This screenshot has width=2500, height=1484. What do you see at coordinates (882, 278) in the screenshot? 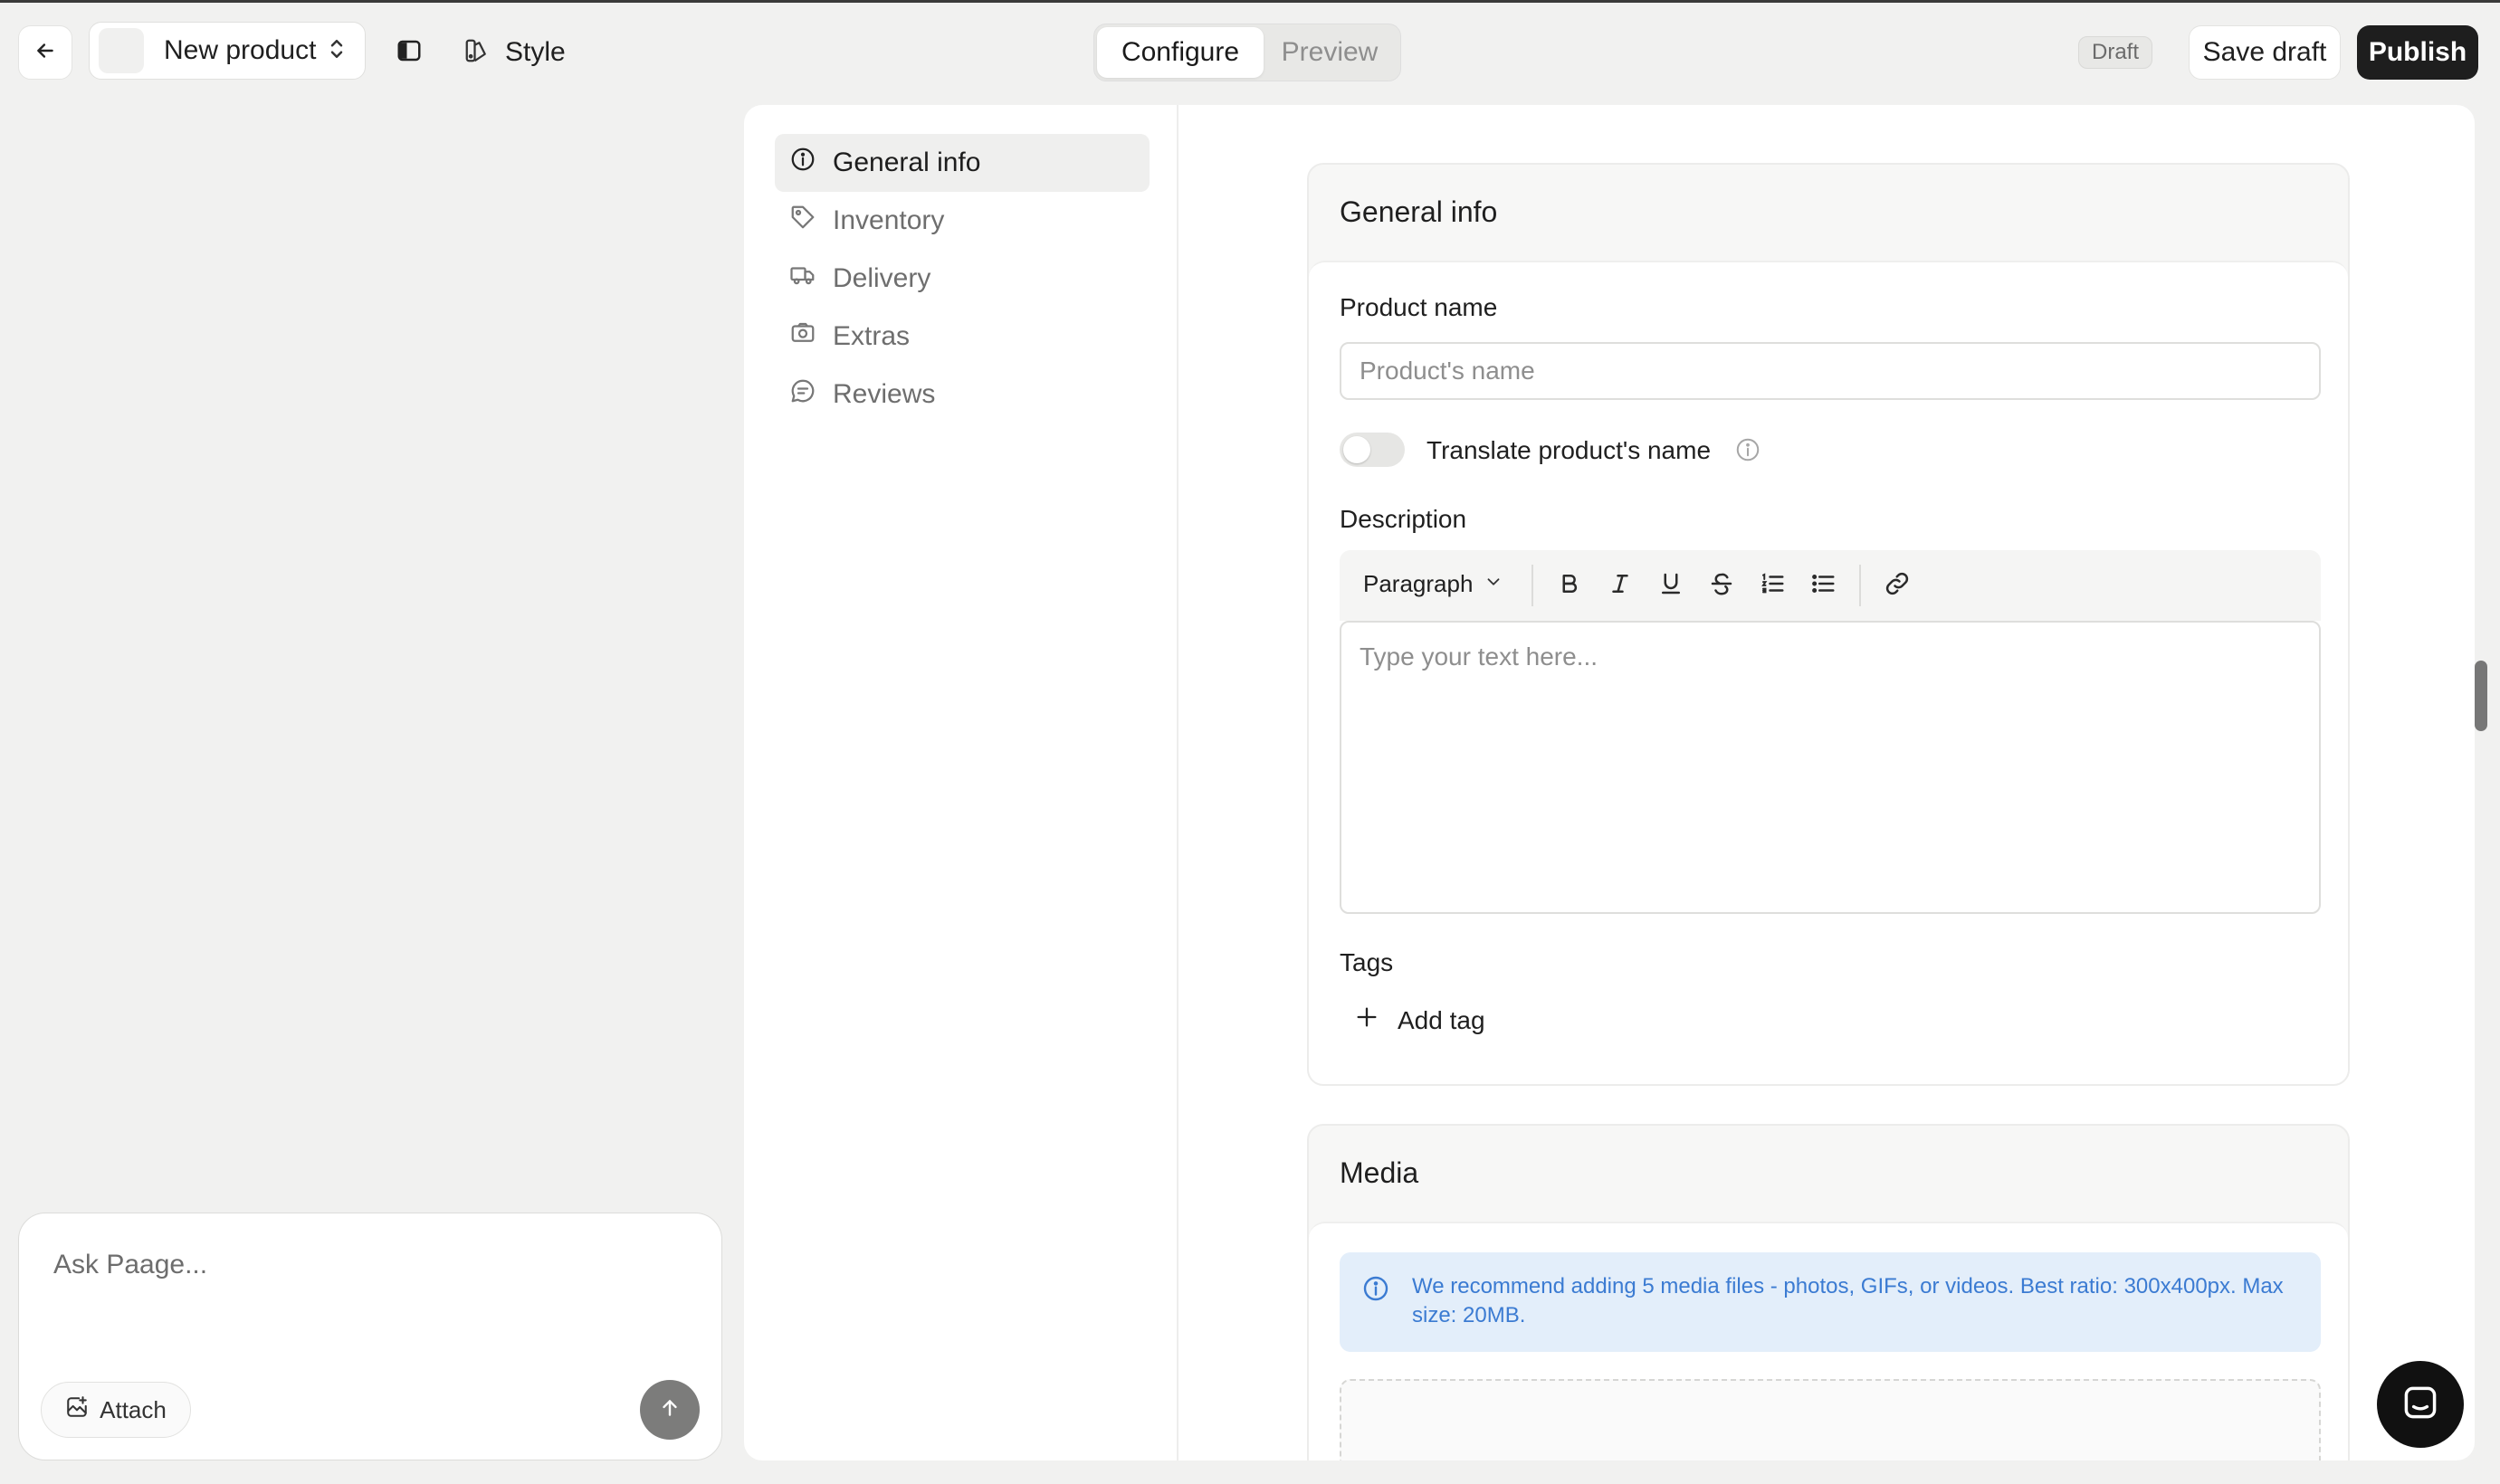
I see `sidebar-item-label: Delivery` at bounding box center [882, 278].